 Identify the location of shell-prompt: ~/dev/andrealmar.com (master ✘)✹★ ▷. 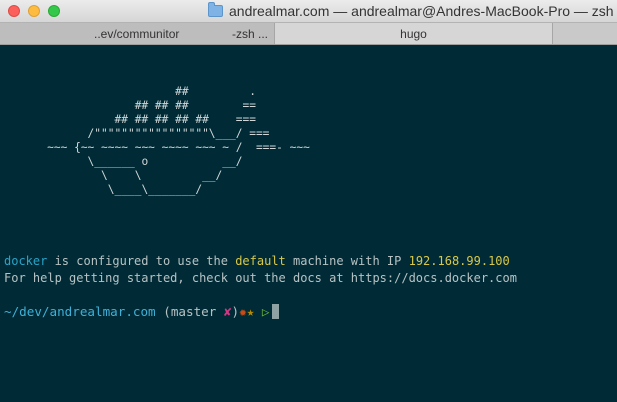
(142, 312).